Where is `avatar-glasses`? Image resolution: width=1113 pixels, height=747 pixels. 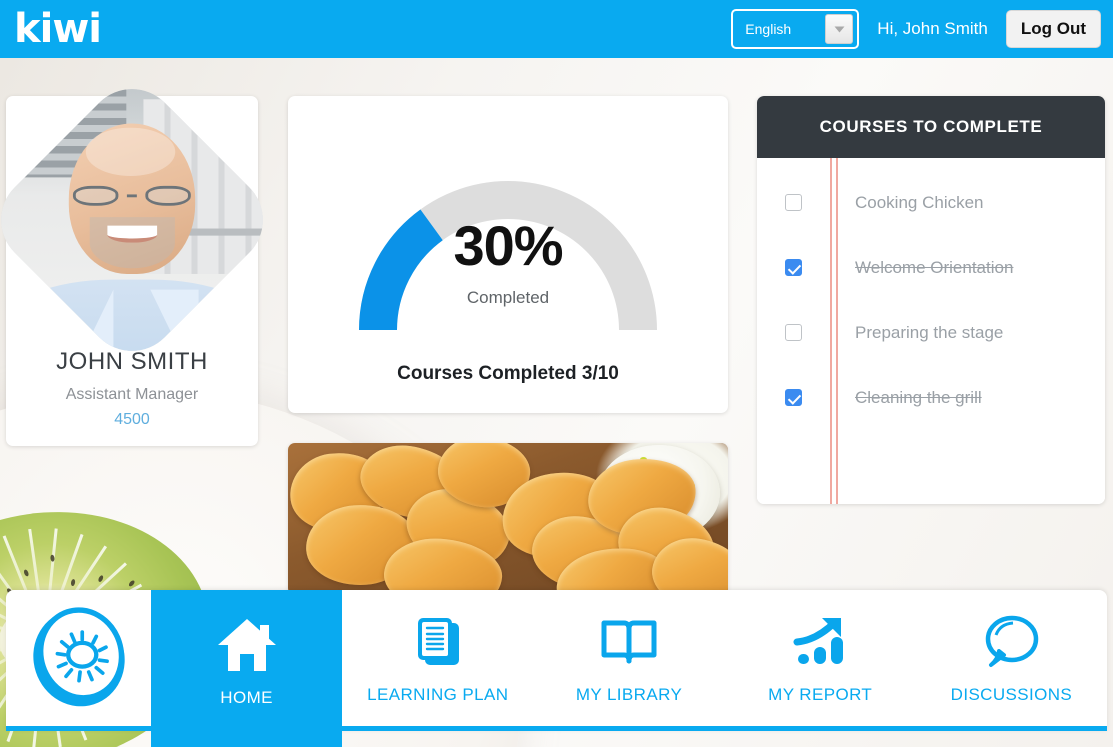 avatar-glasses is located at coordinates (132, 196).